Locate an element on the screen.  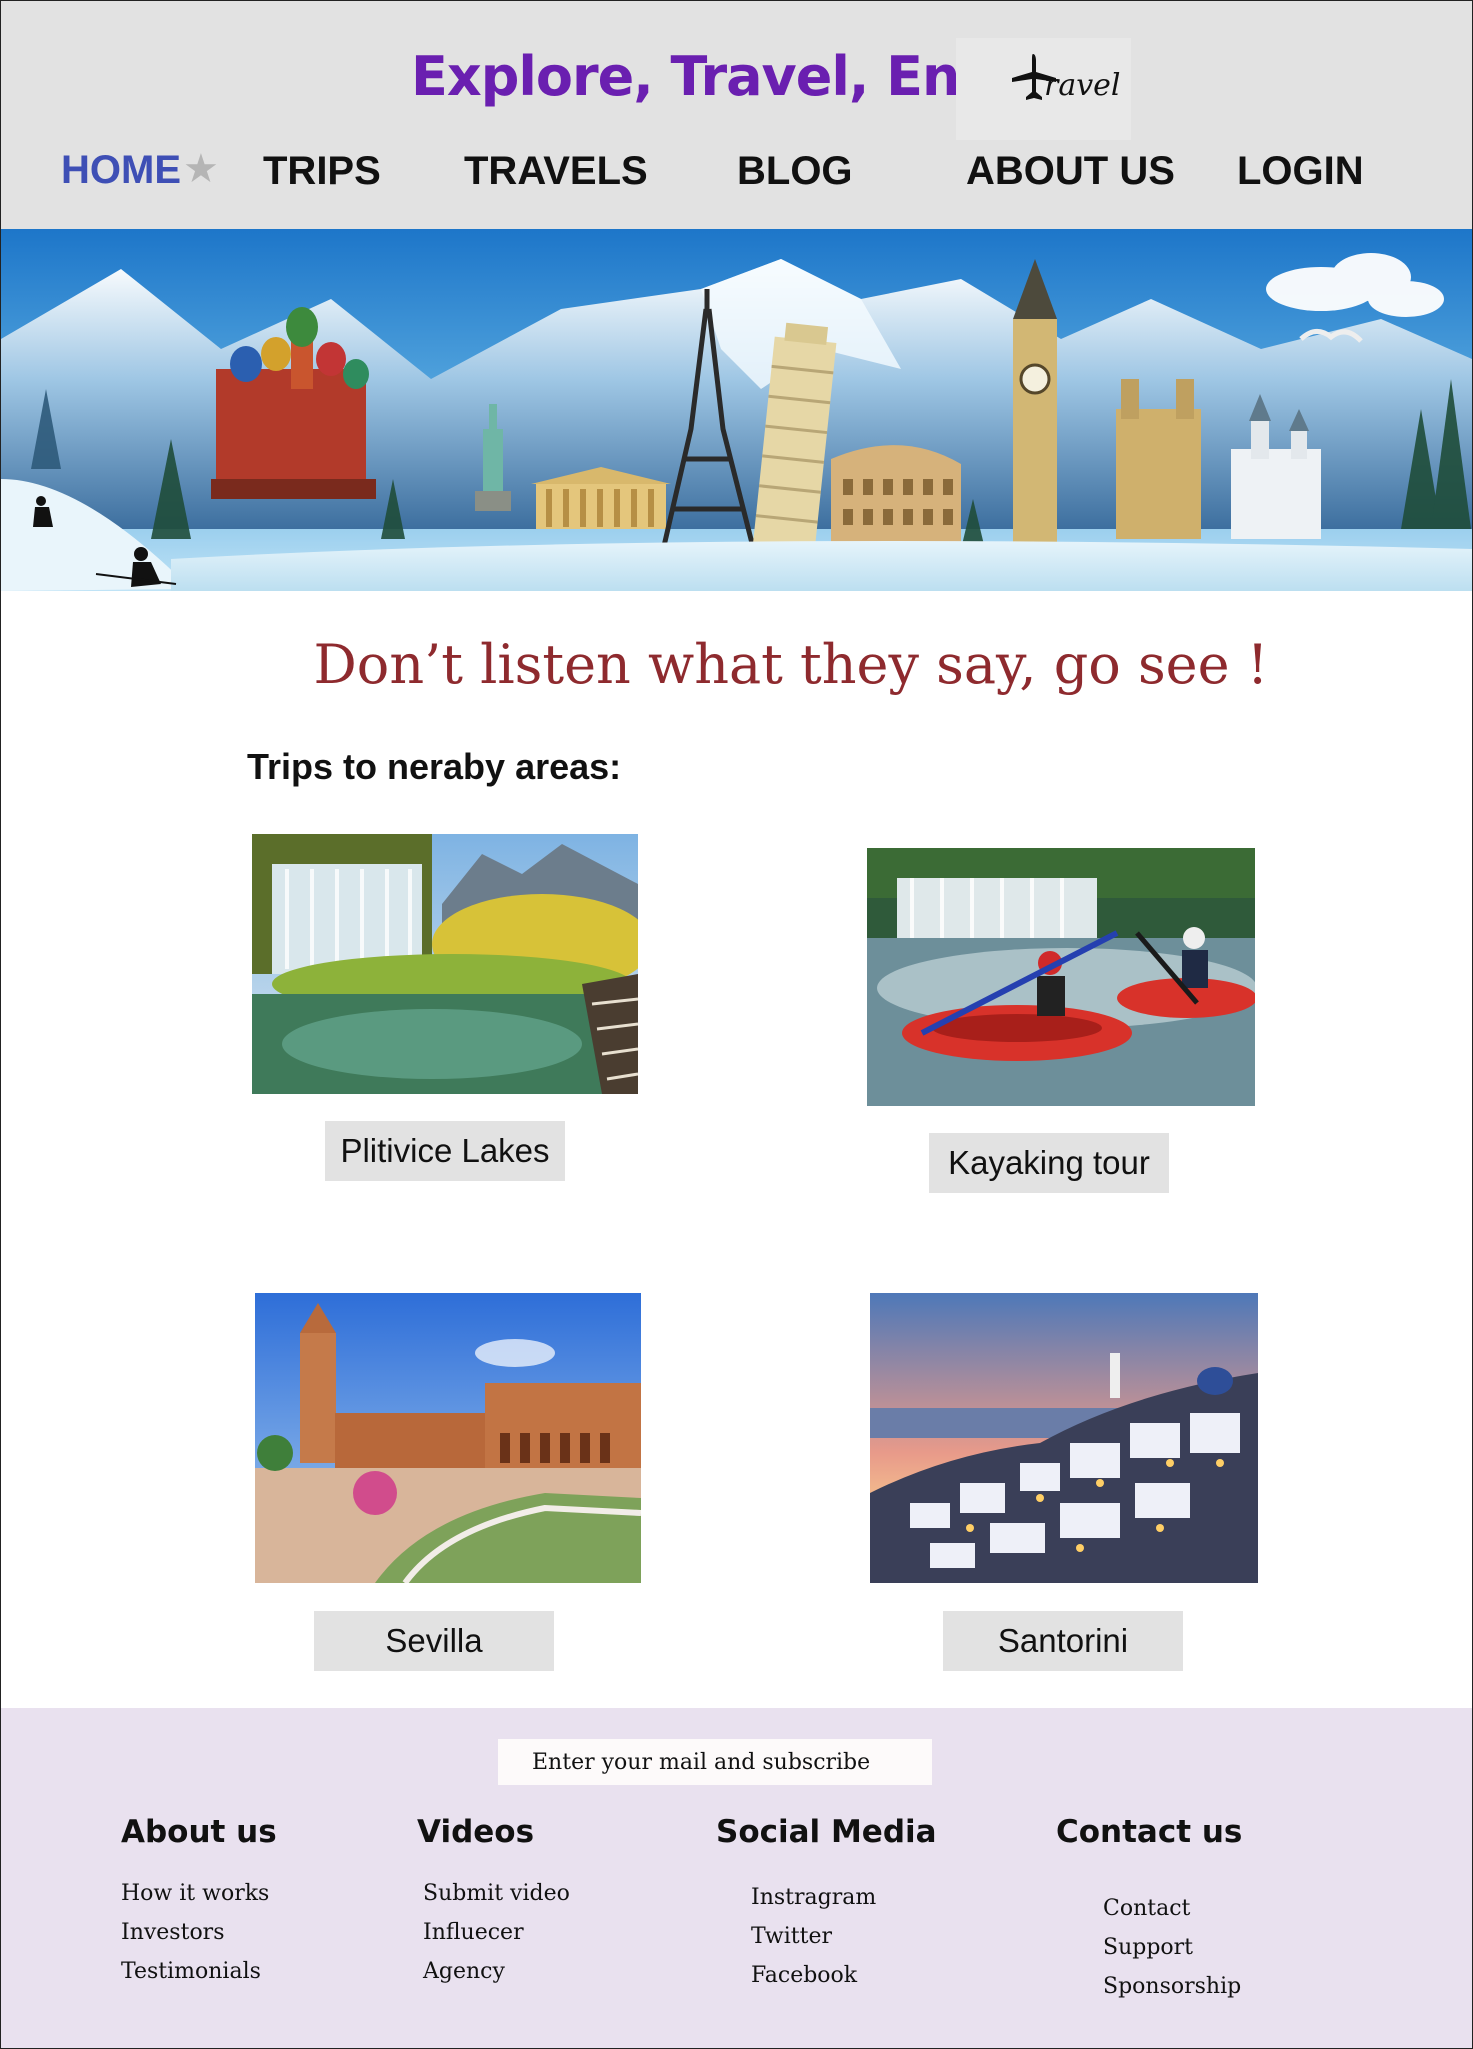
footer-link-twitter: Twitter is located at coordinates (791, 1936).